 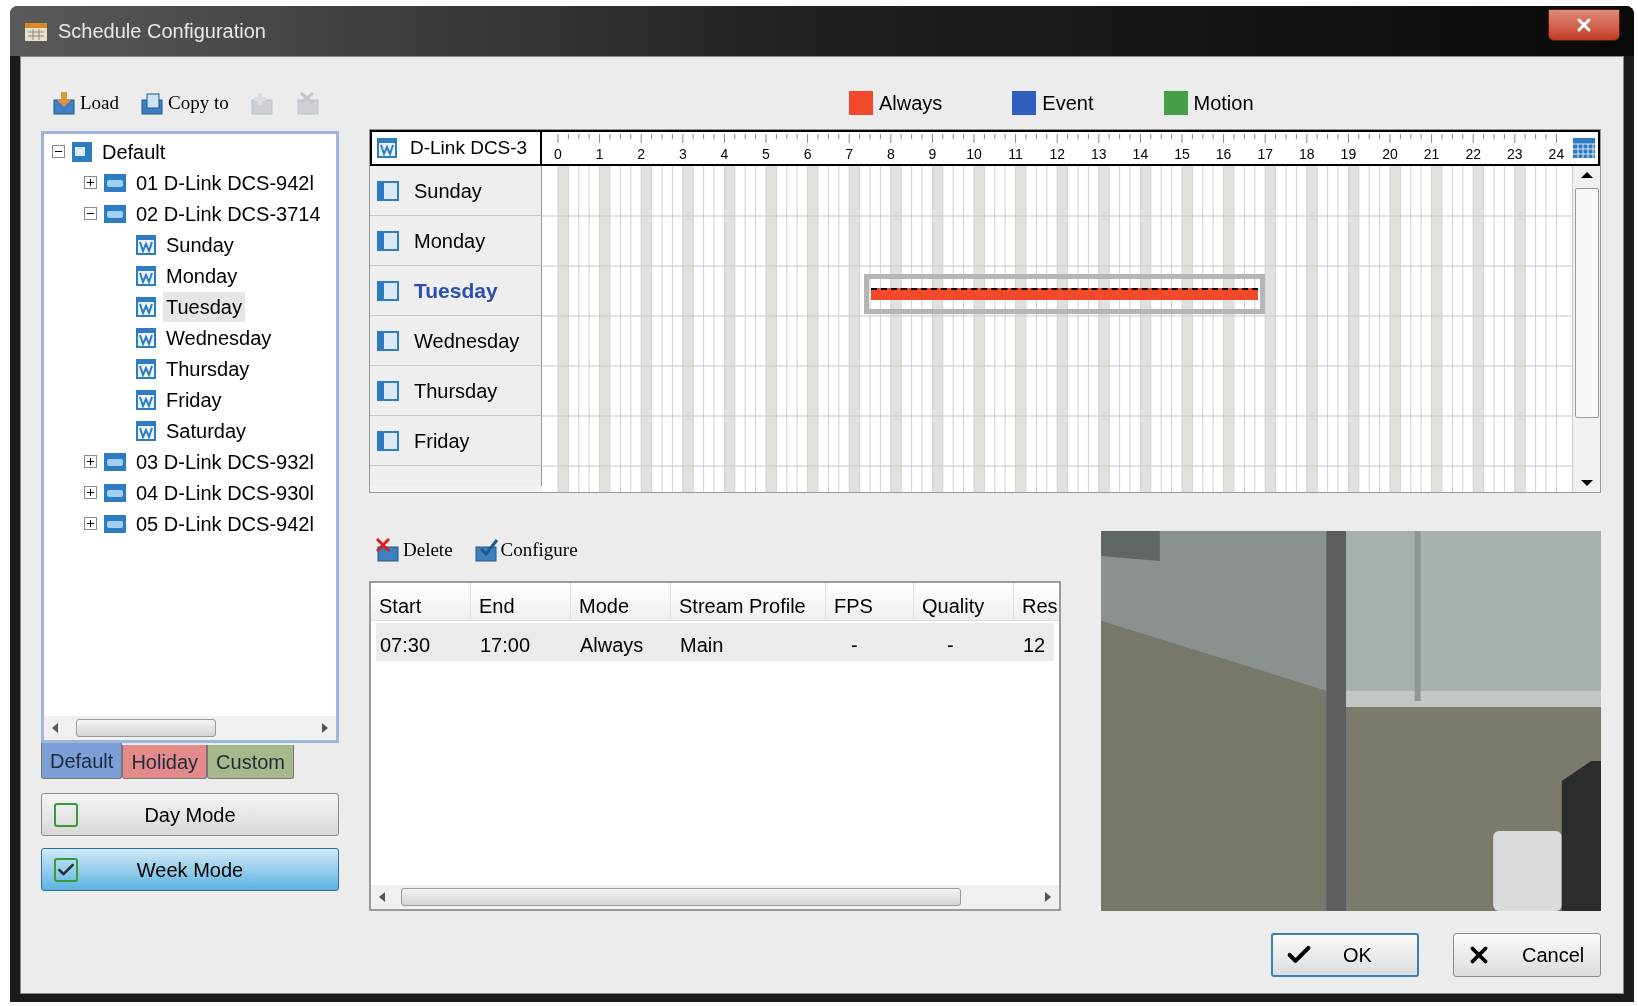 I want to click on checkbox, so click(x=66, y=815).